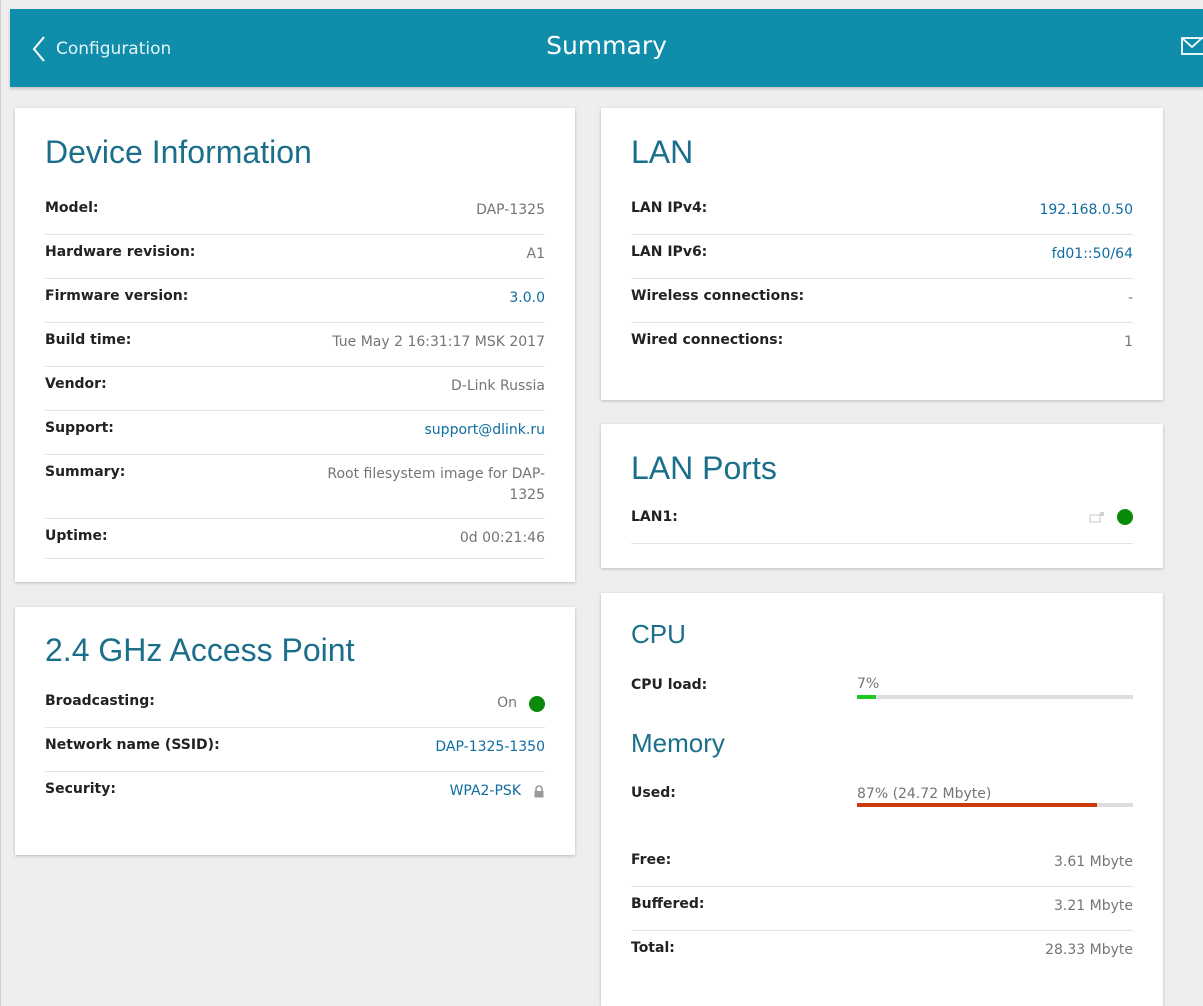 This screenshot has height=1006, width=1203. What do you see at coordinates (882, 522) in the screenshot?
I see `lan-port-row-lan1: LAN1:` at bounding box center [882, 522].